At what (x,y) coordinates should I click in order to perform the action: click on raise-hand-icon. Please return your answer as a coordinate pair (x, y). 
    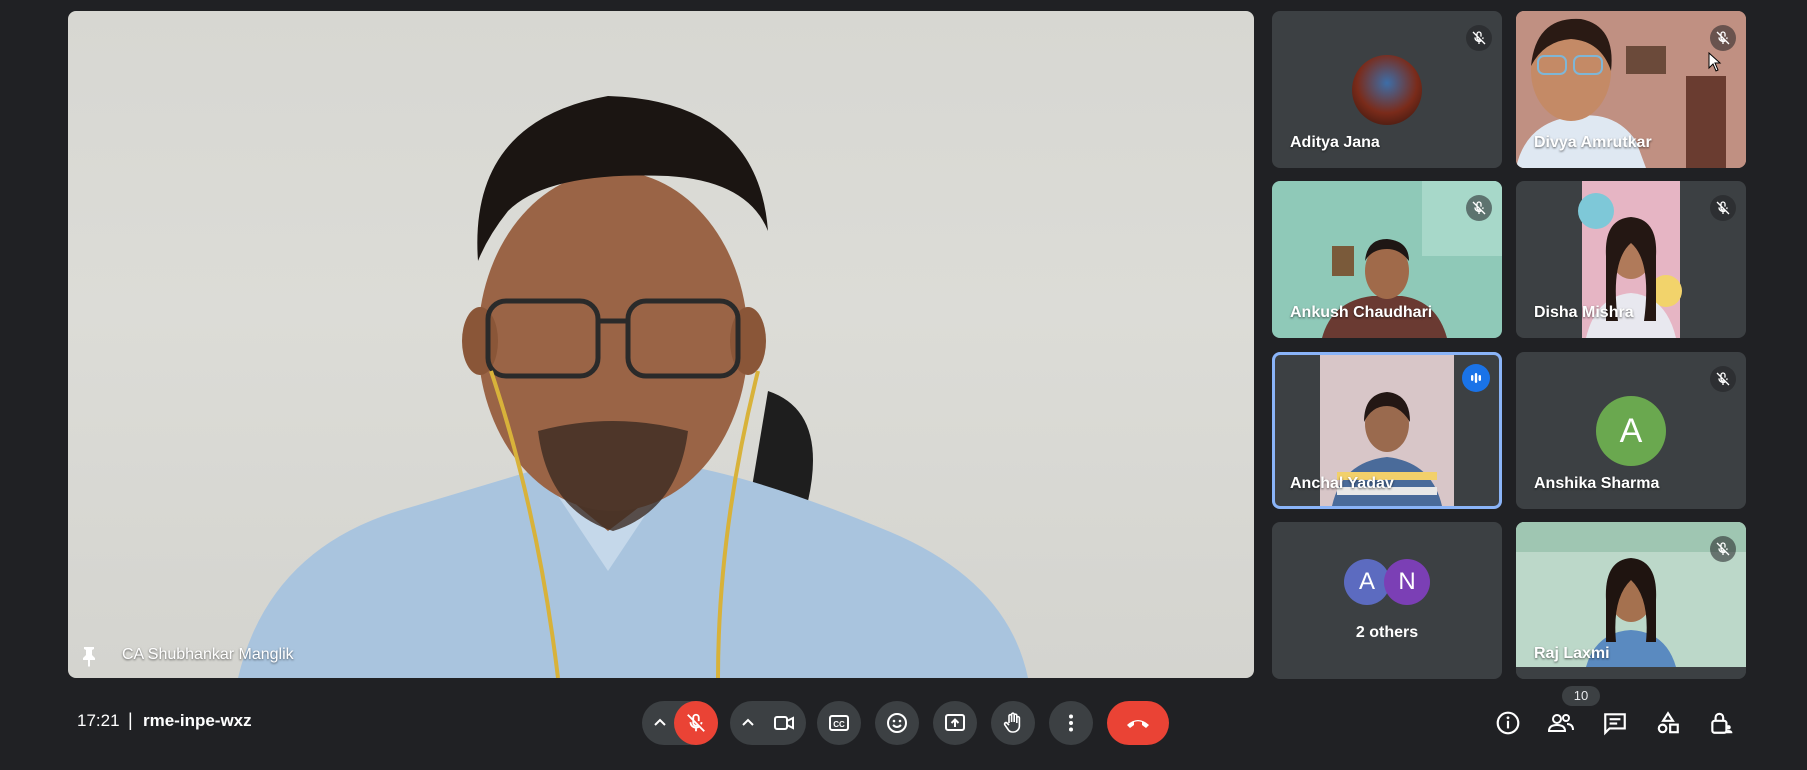
    Looking at the image, I should click on (1012, 722).